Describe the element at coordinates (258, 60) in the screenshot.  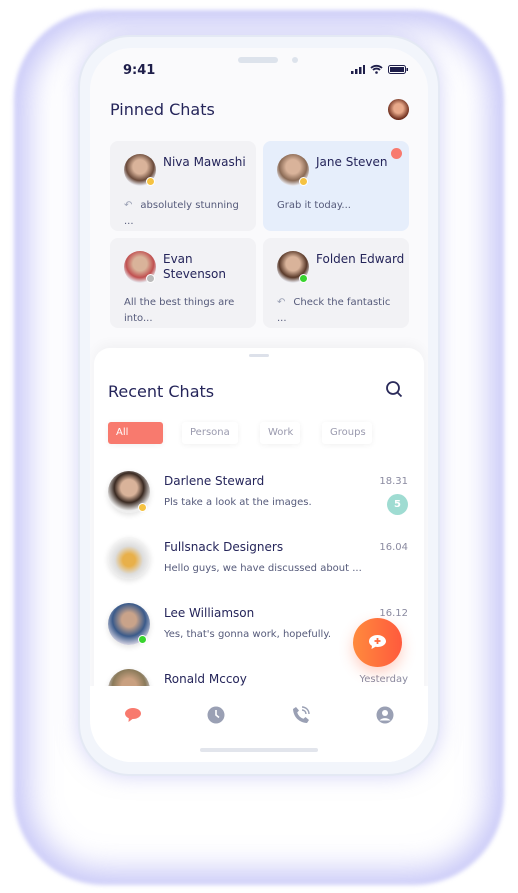
I see `speaker` at that location.